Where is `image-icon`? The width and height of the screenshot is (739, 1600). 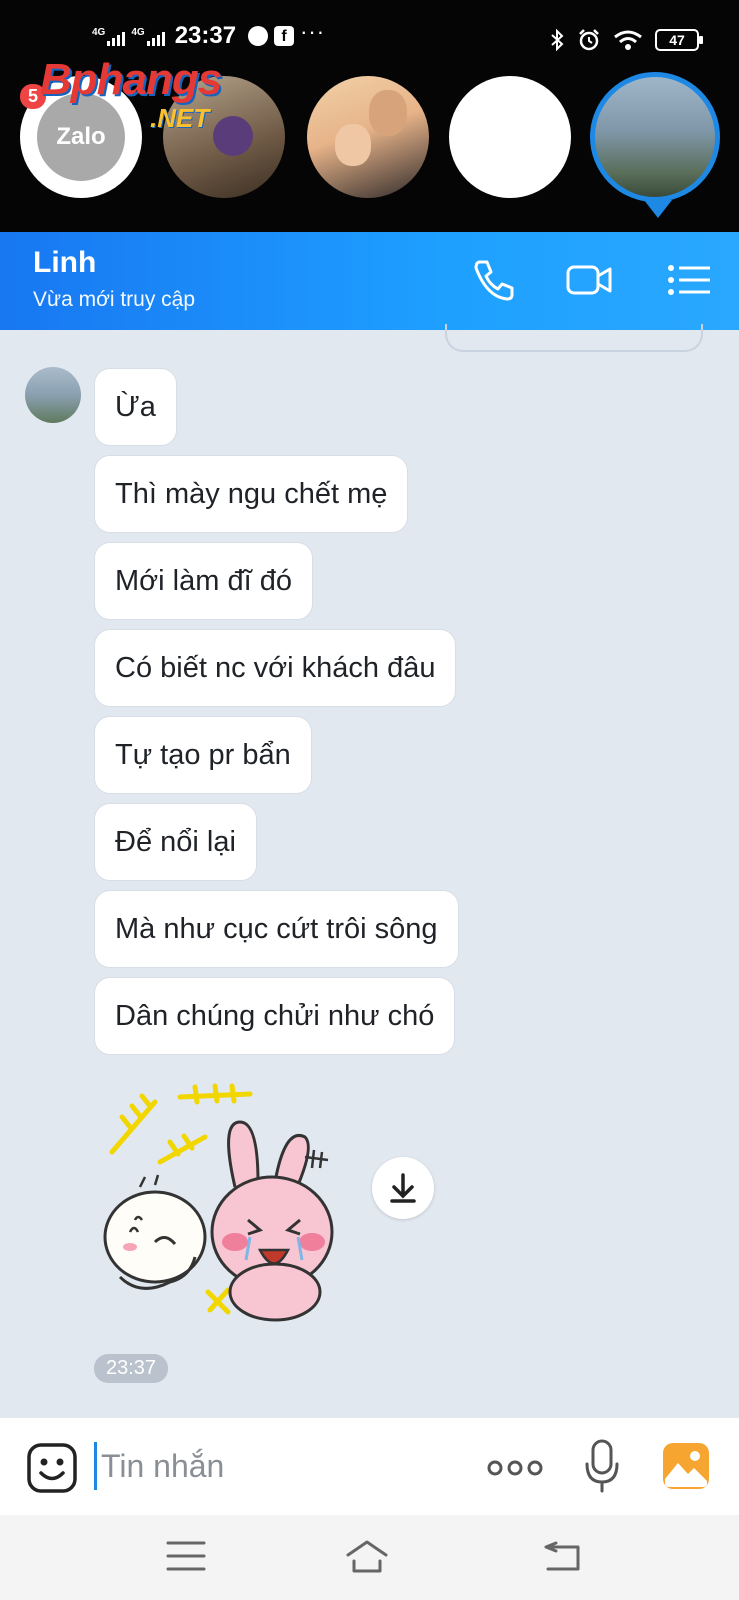 image-icon is located at coordinates (686, 1466).